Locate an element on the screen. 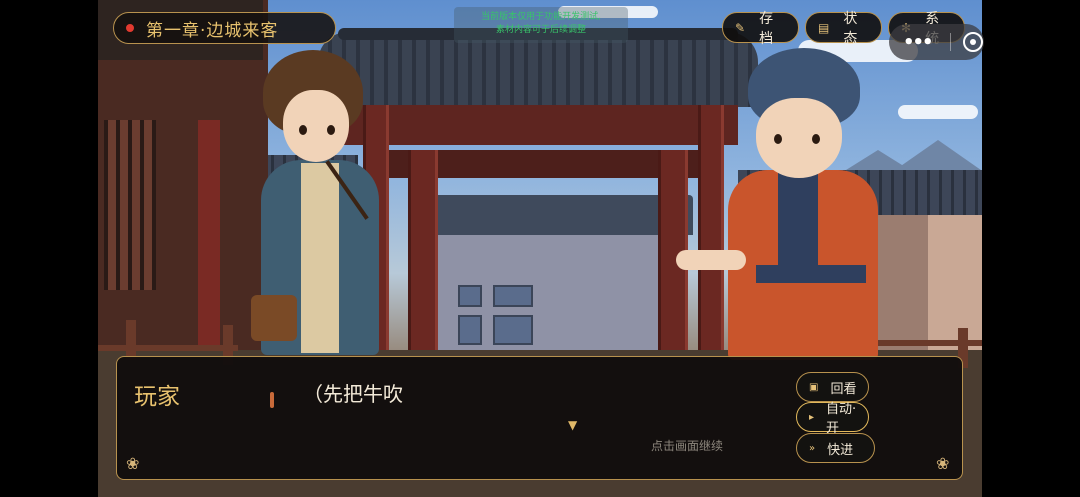 The image size is (1080, 497). satchel is located at coordinates (274, 318).